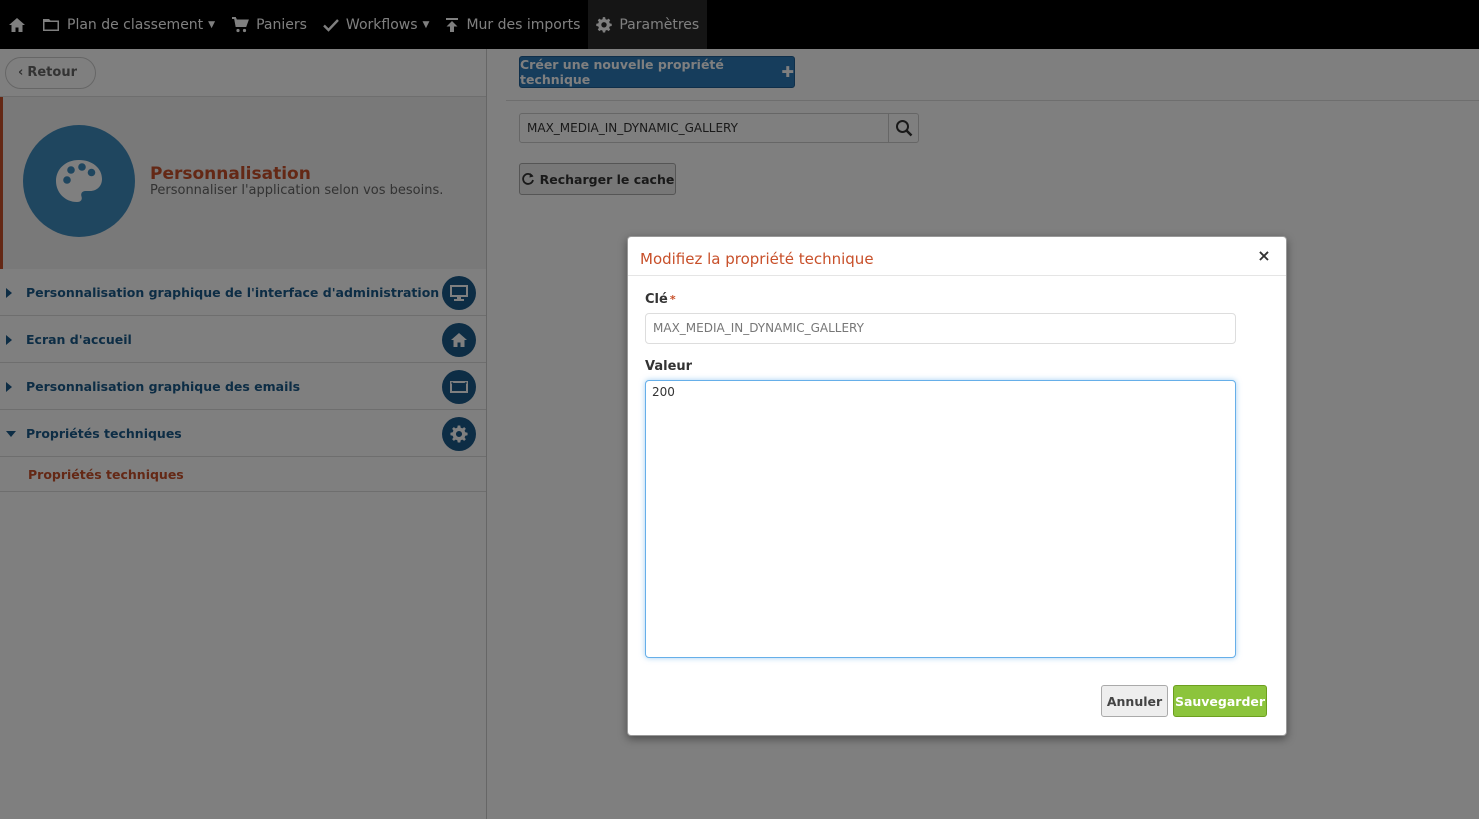 This screenshot has width=1479, height=819. What do you see at coordinates (940, 519) in the screenshot?
I see `value-textarea: 200` at bounding box center [940, 519].